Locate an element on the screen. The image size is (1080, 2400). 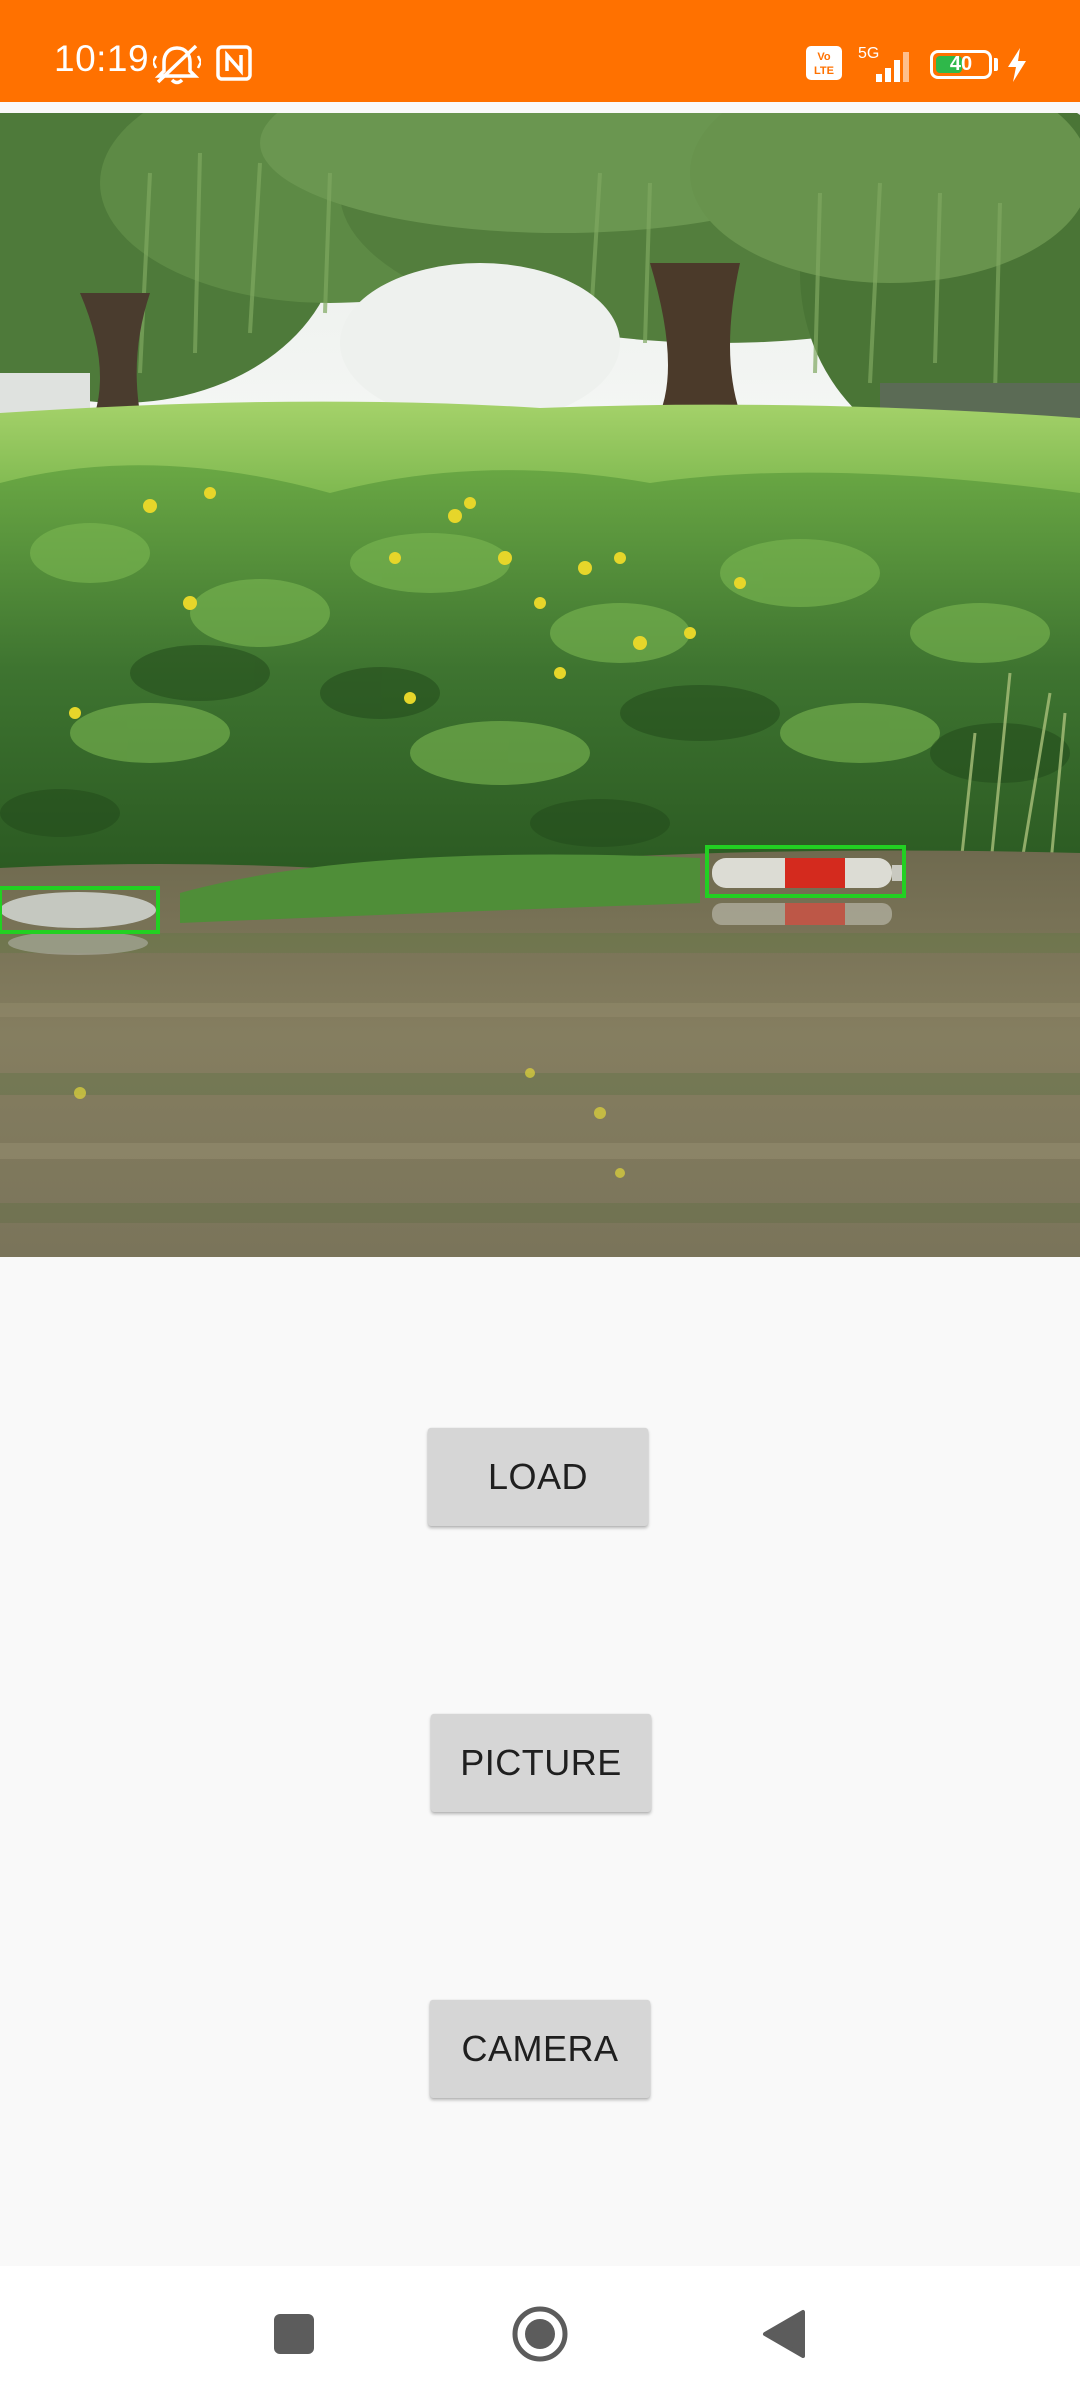
home-button is located at coordinates (540, 2334).